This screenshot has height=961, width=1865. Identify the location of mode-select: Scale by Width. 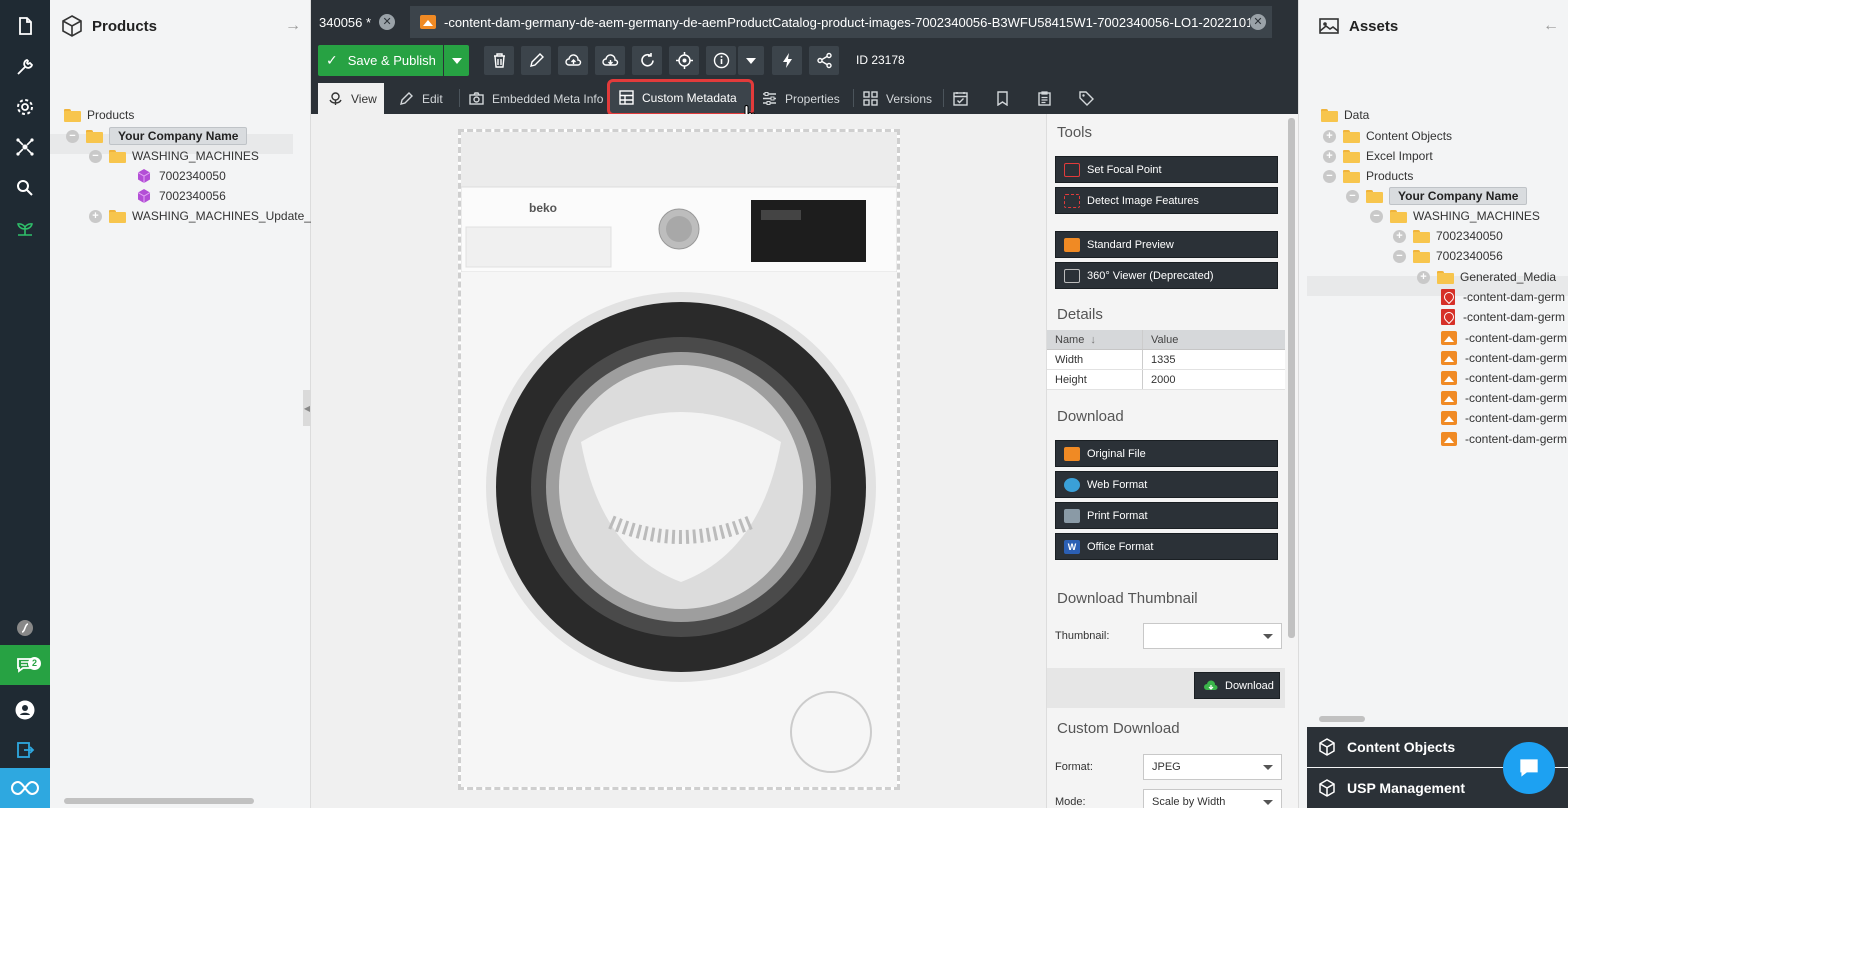
(1212, 798).